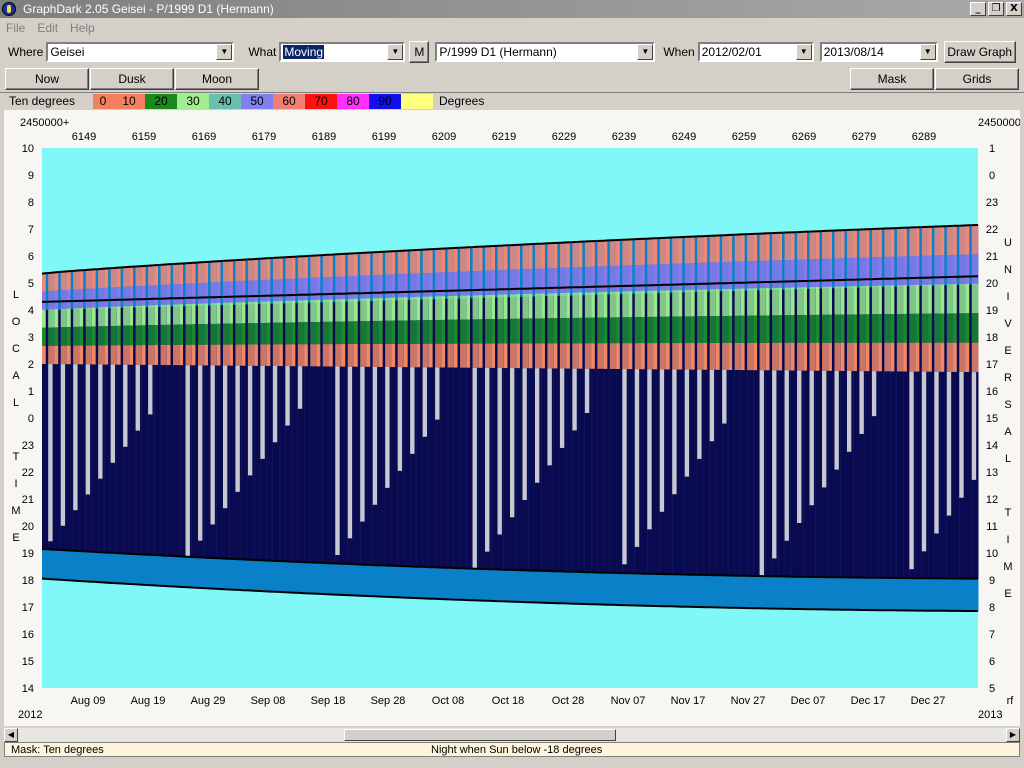 Image resolution: width=1024 pixels, height=768 pixels. Describe the element at coordinates (132, 79) in the screenshot. I see `dusk-button: Dusk` at that location.